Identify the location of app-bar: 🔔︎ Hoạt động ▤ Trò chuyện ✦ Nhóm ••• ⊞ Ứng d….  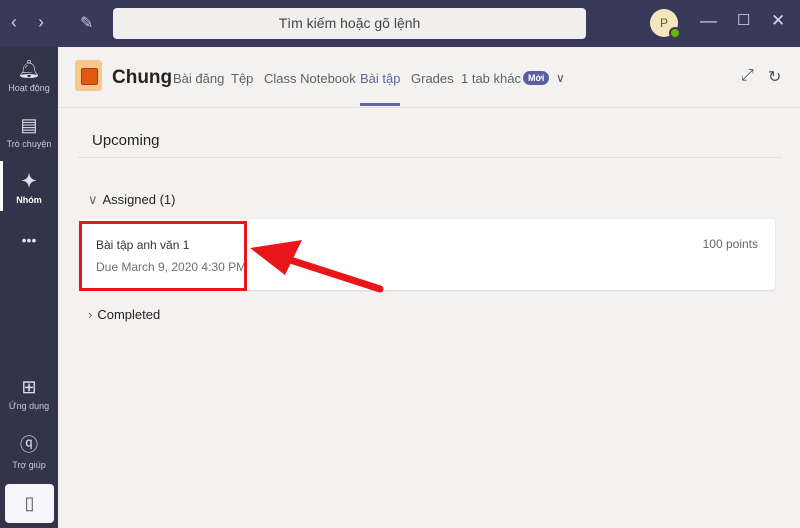
(29, 287).